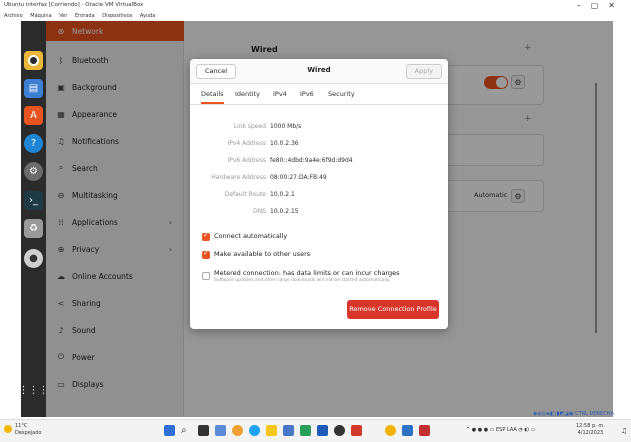  I want to click on dialog-tabs: Details Identity IPv4 IPv6 Security, so click(319, 94).